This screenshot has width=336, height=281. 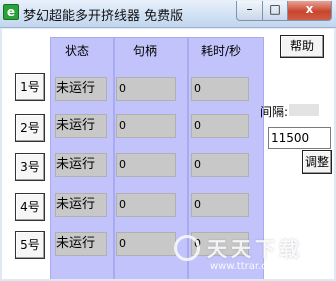 I want to click on row-2-status: 未运行, so click(x=81, y=126).